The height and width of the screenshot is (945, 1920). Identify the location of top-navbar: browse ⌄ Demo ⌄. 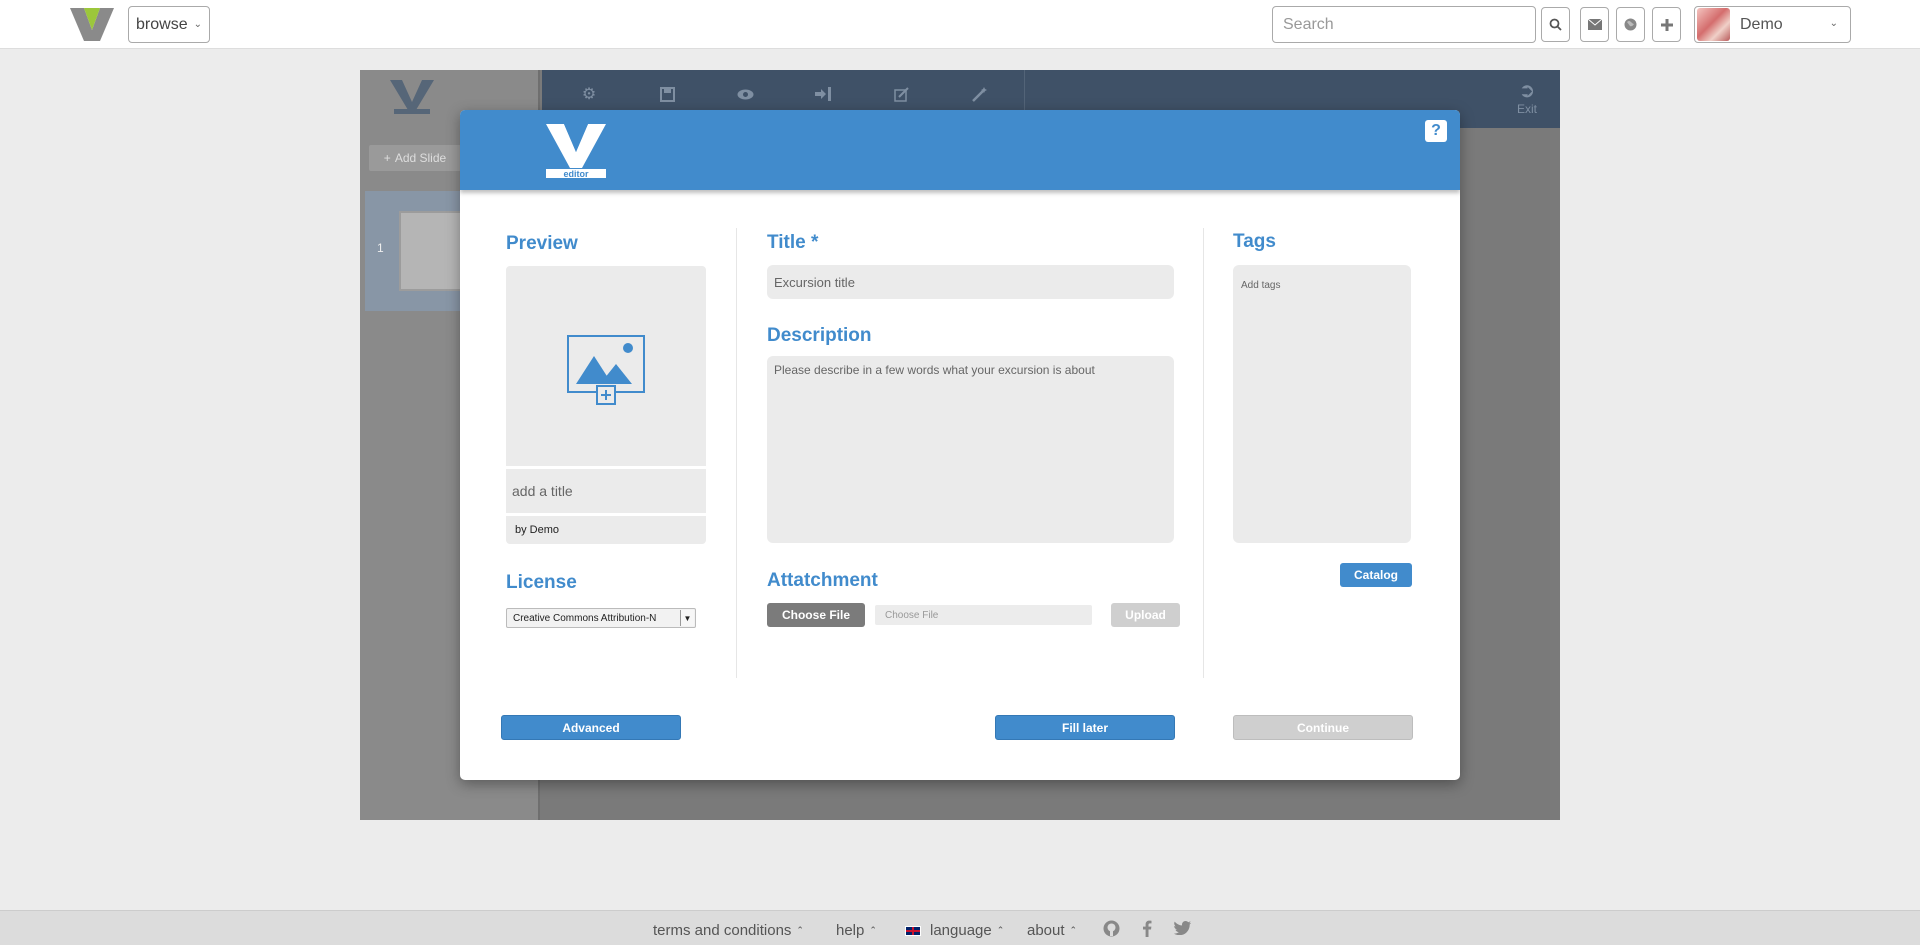
(960, 24).